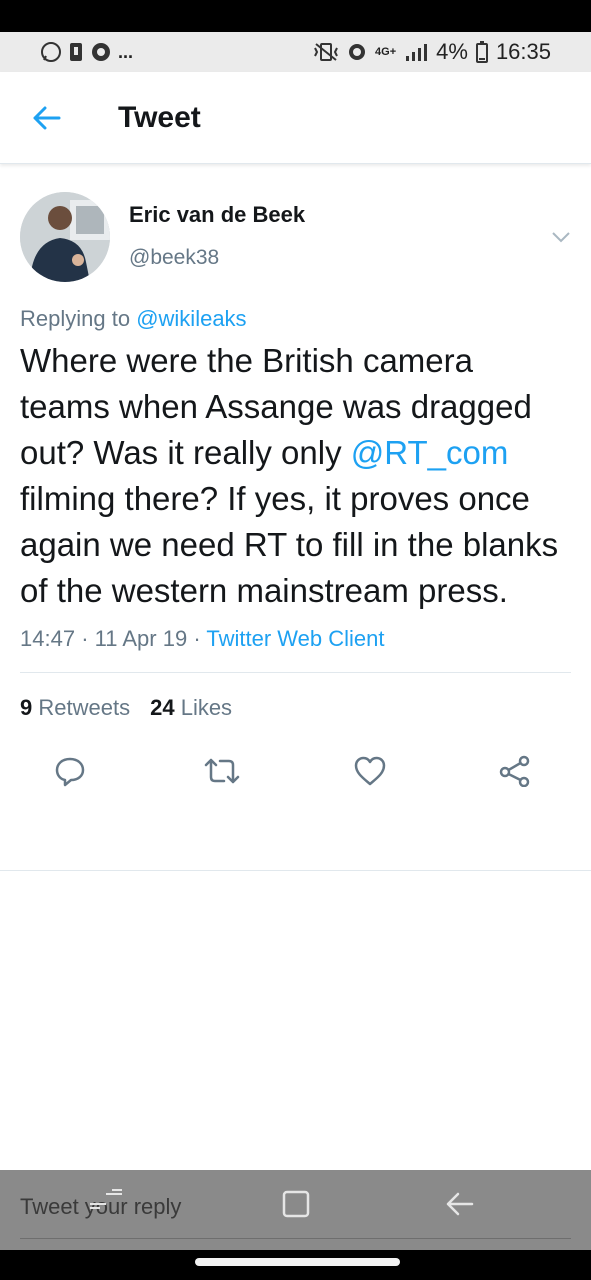 Image resolution: width=591 pixels, height=1280 pixels. I want to click on battery-percent: 4%, so click(452, 51).